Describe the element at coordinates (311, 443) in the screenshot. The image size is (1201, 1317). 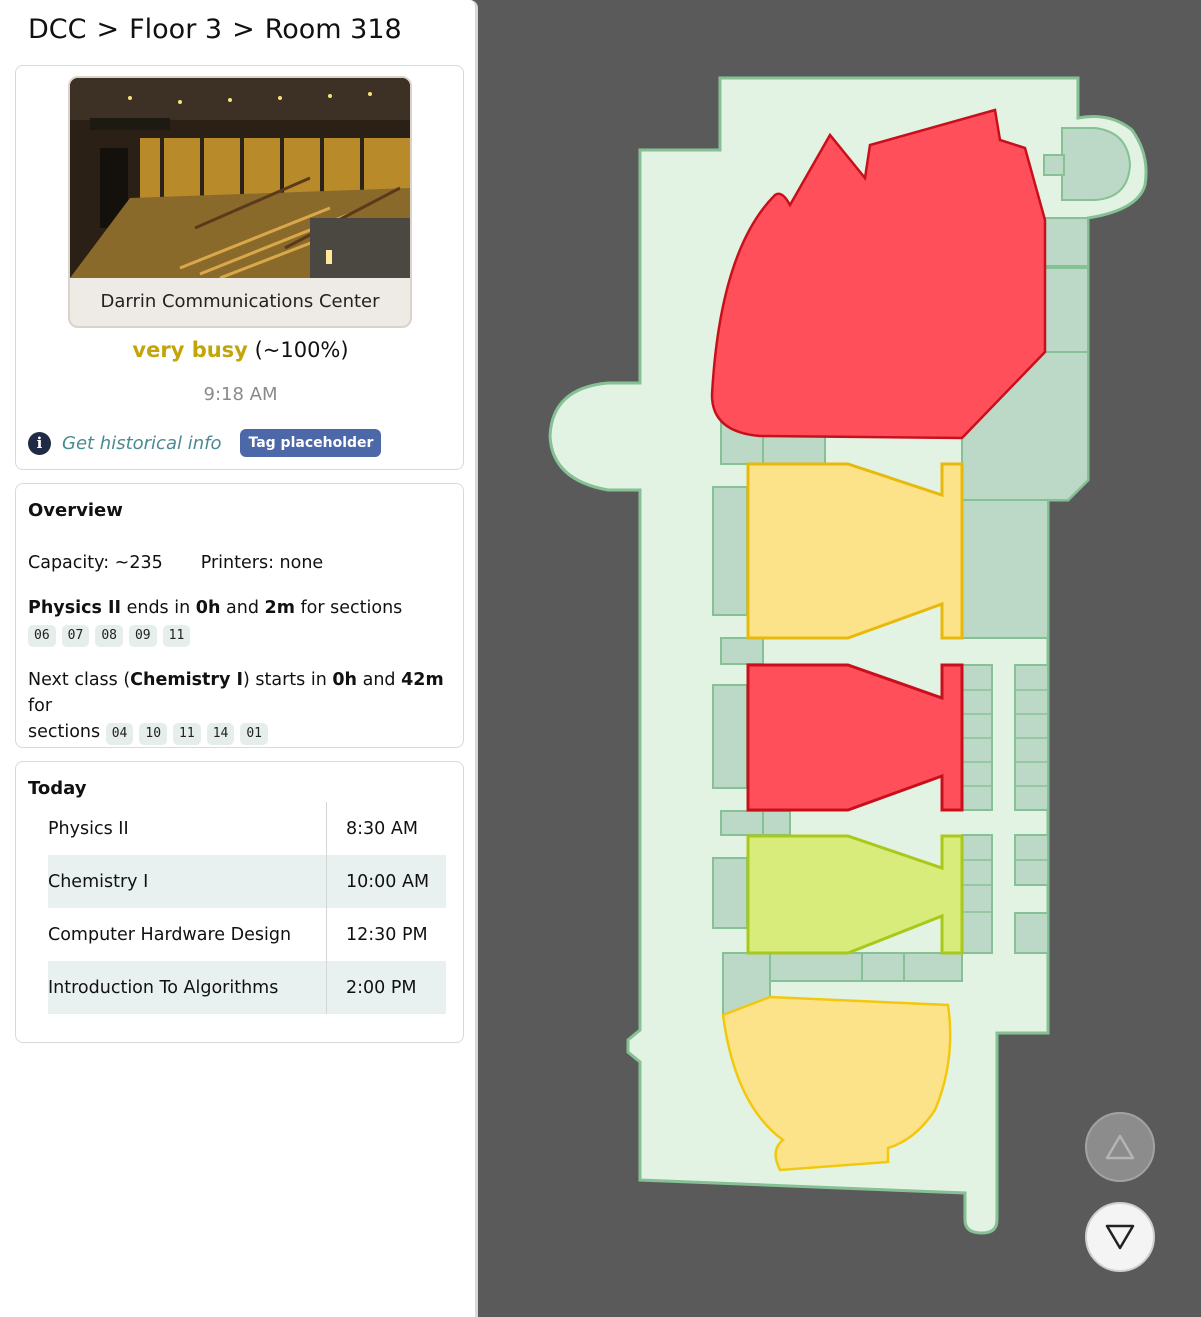
I see `tag-badge: Tag placeholder` at that location.